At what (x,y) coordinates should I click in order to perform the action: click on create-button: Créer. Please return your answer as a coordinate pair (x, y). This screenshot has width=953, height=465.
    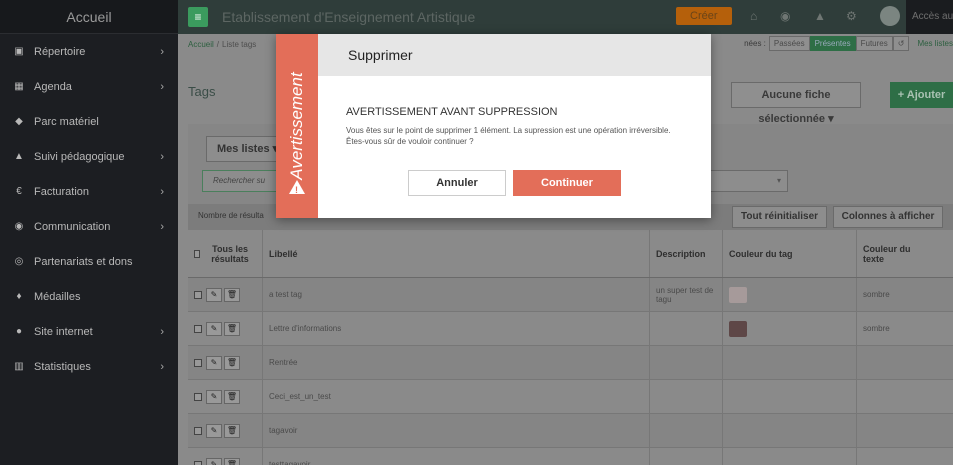
    Looking at the image, I should click on (704, 16).